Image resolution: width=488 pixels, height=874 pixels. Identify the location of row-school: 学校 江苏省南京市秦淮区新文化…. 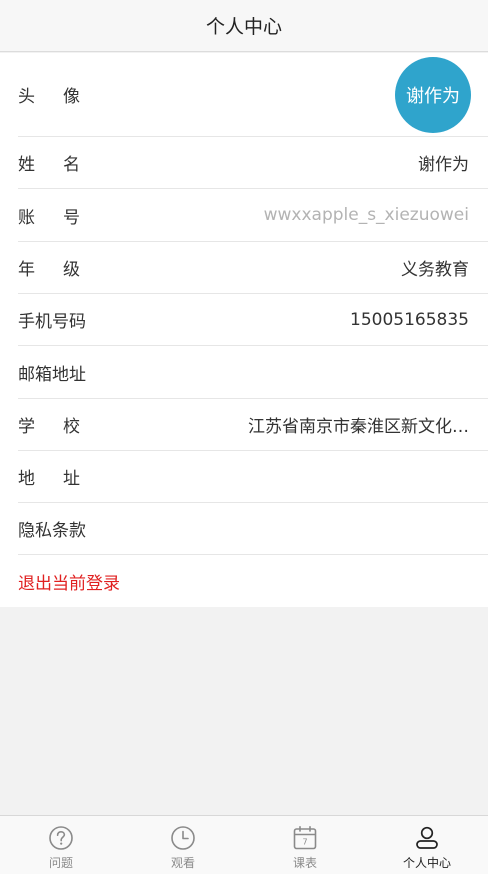
(253, 425).